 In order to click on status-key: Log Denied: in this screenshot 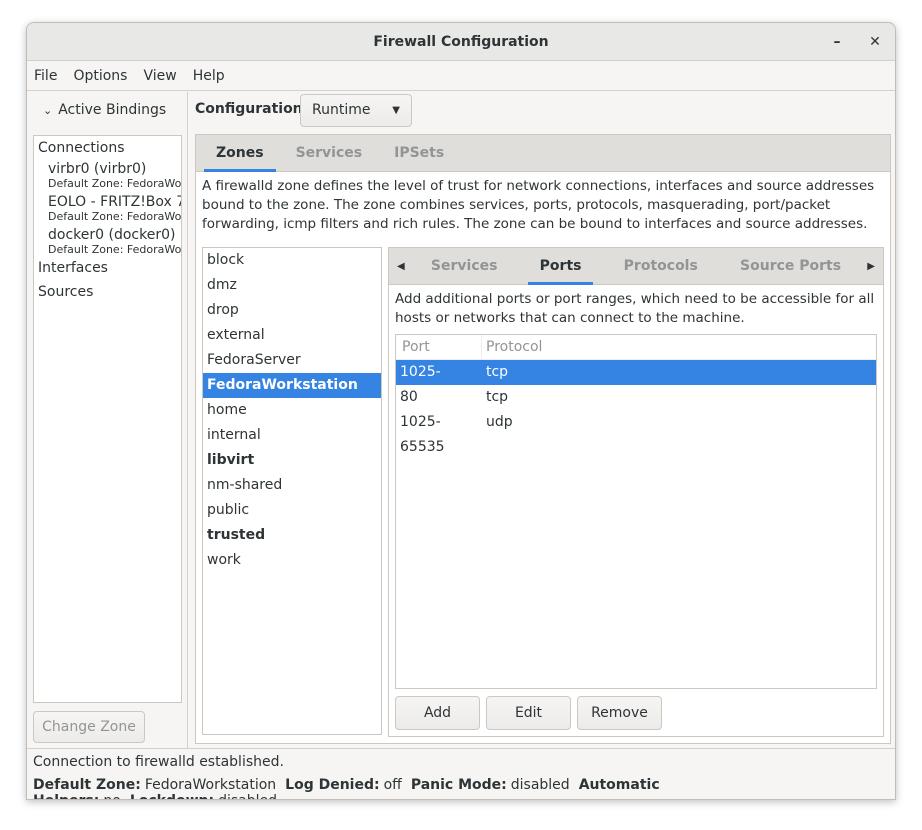, I will do `click(332, 785)`.